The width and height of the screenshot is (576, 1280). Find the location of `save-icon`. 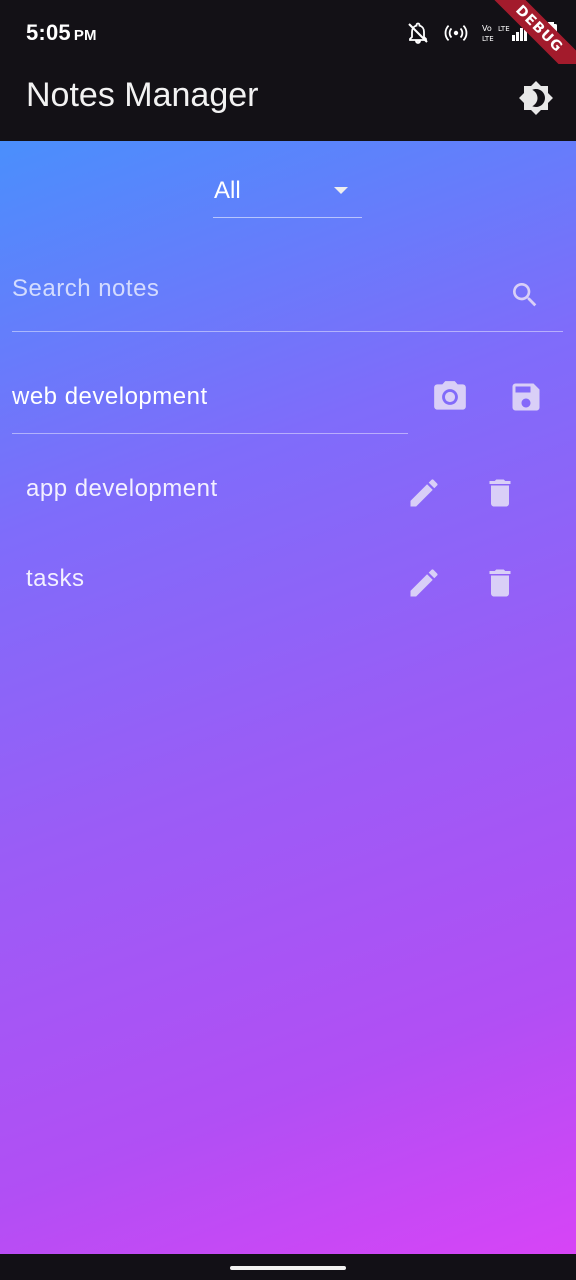

save-icon is located at coordinates (526, 399).